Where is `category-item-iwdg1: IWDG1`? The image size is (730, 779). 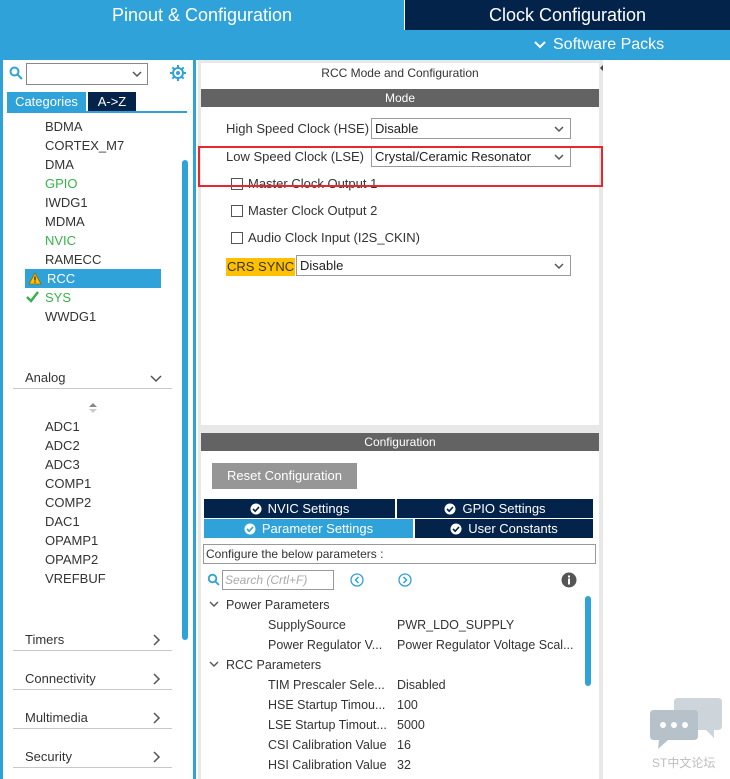 category-item-iwdg1: IWDG1 is located at coordinates (66, 203).